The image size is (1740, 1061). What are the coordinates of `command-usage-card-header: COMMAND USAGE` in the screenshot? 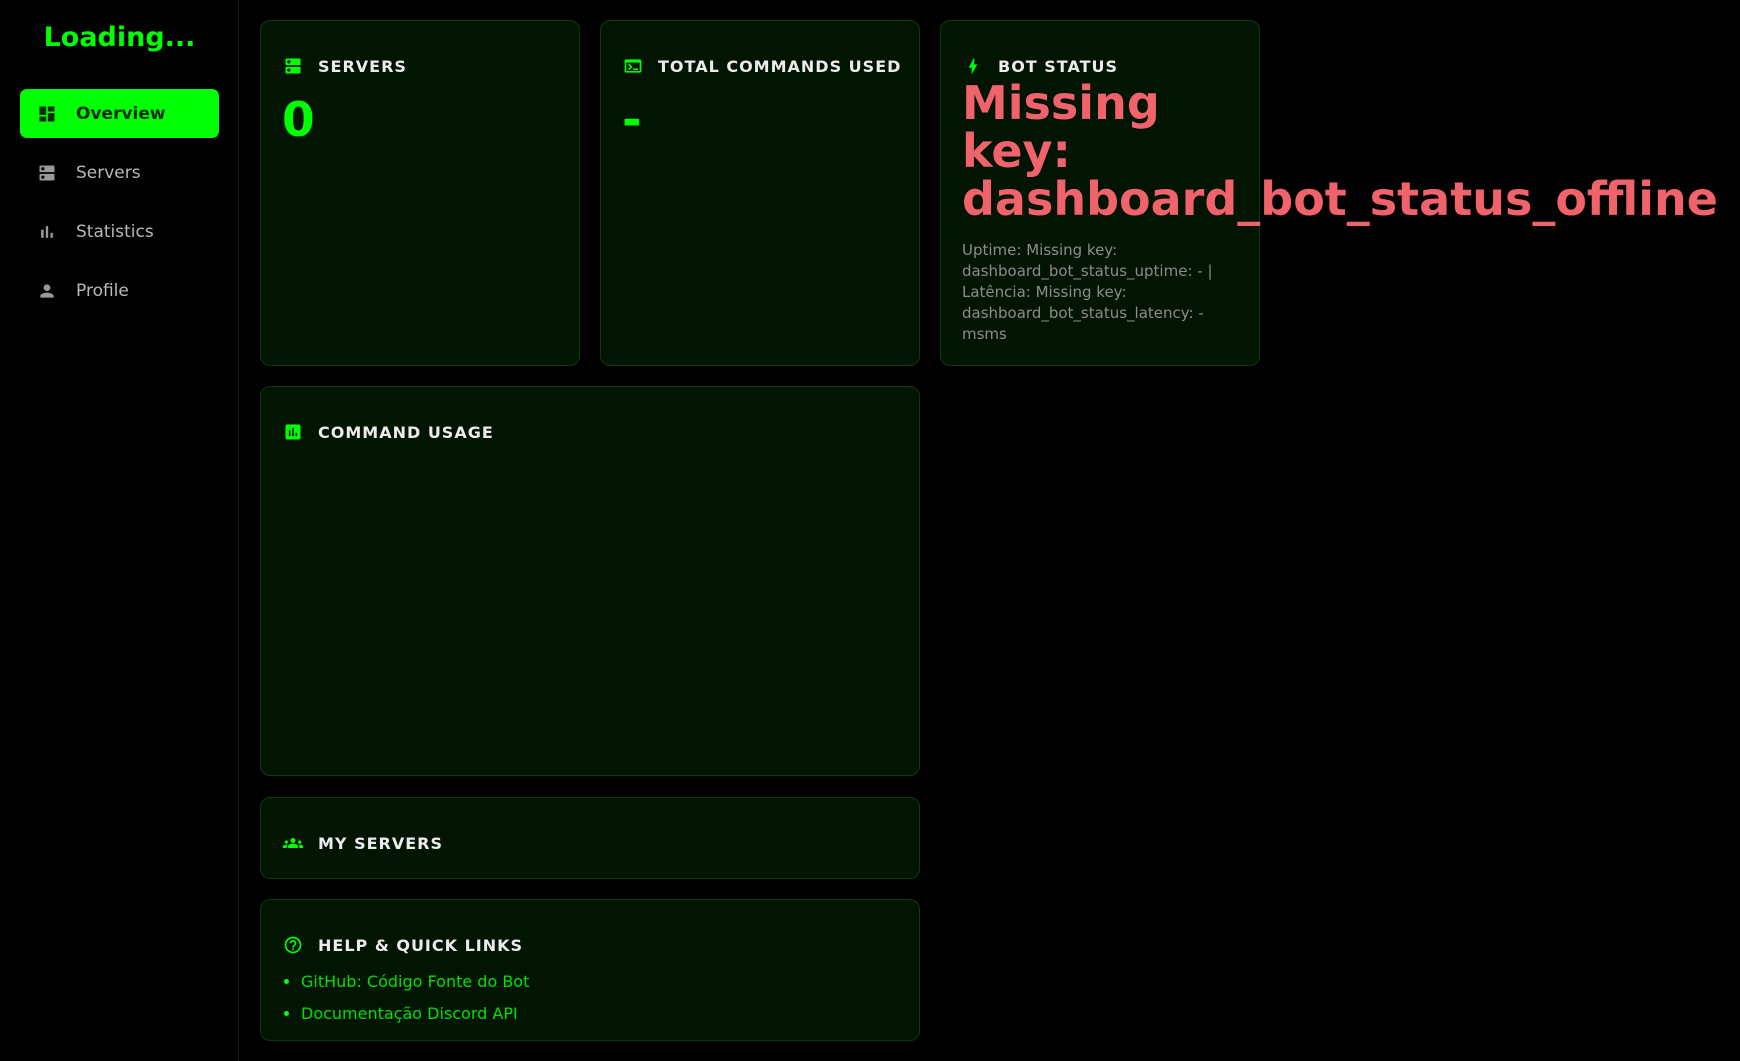 It's located at (388, 432).